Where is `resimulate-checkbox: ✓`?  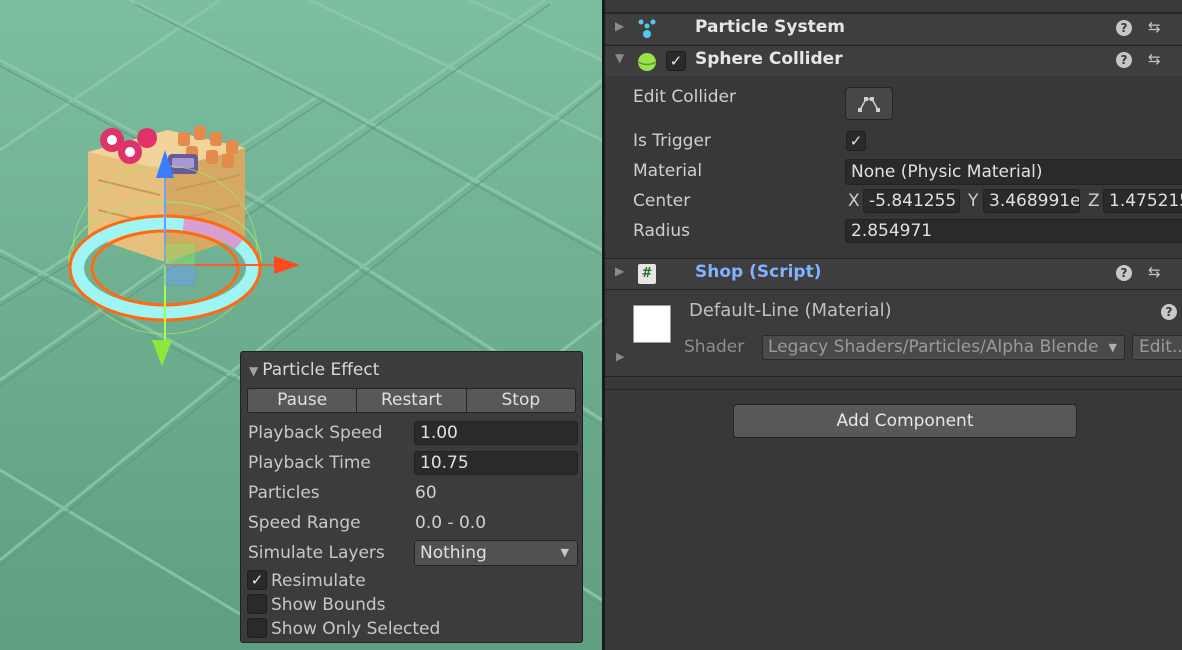 resimulate-checkbox: ✓ is located at coordinates (257, 580).